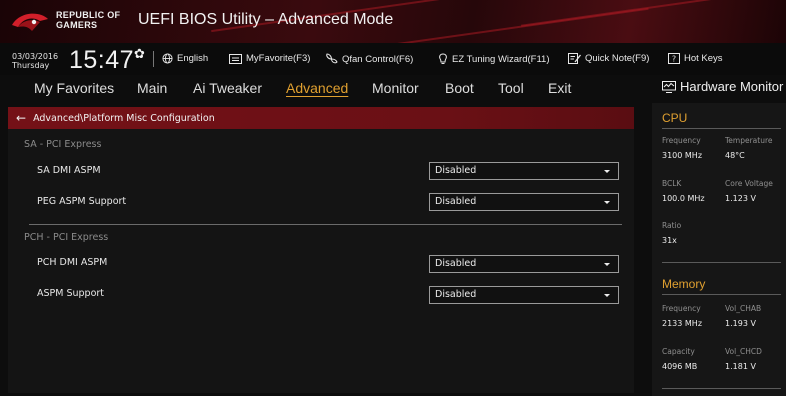 This screenshot has width=786, height=396. I want to click on breadcrumb-path: Advanced\Platform Misc Configuration, so click(124, 118).